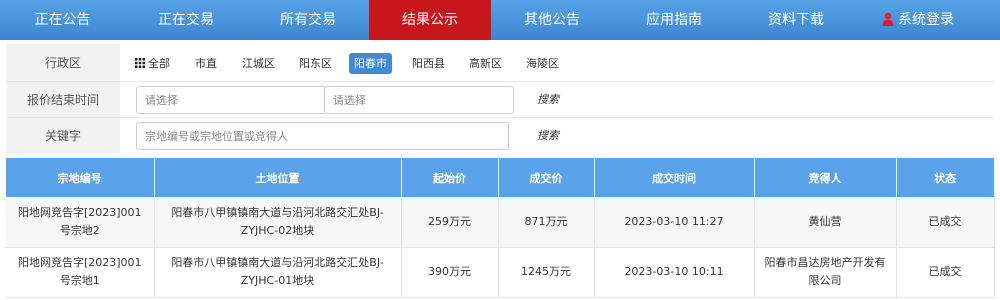 This screenshot has width=1000, height=300. Describe the element at coordinates (63, 136) in the screenshot. I see `keyword-label: 关键字` at that location.